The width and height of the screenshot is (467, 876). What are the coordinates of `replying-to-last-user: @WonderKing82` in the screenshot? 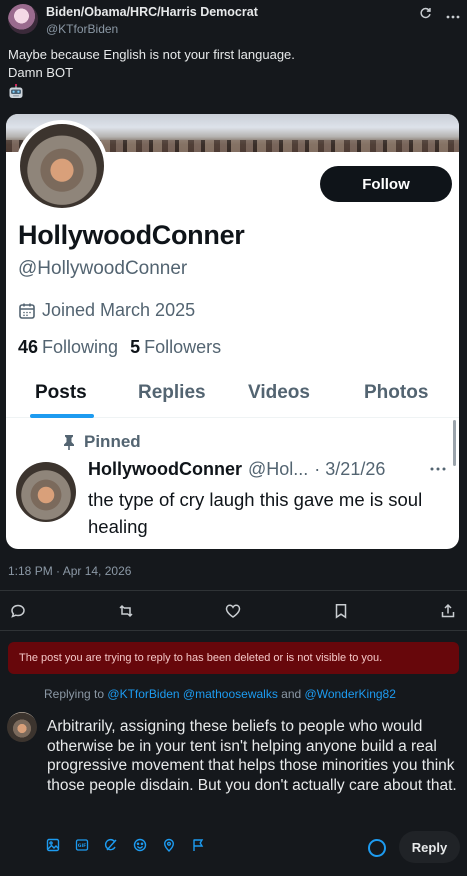 It's located at (350, 694).